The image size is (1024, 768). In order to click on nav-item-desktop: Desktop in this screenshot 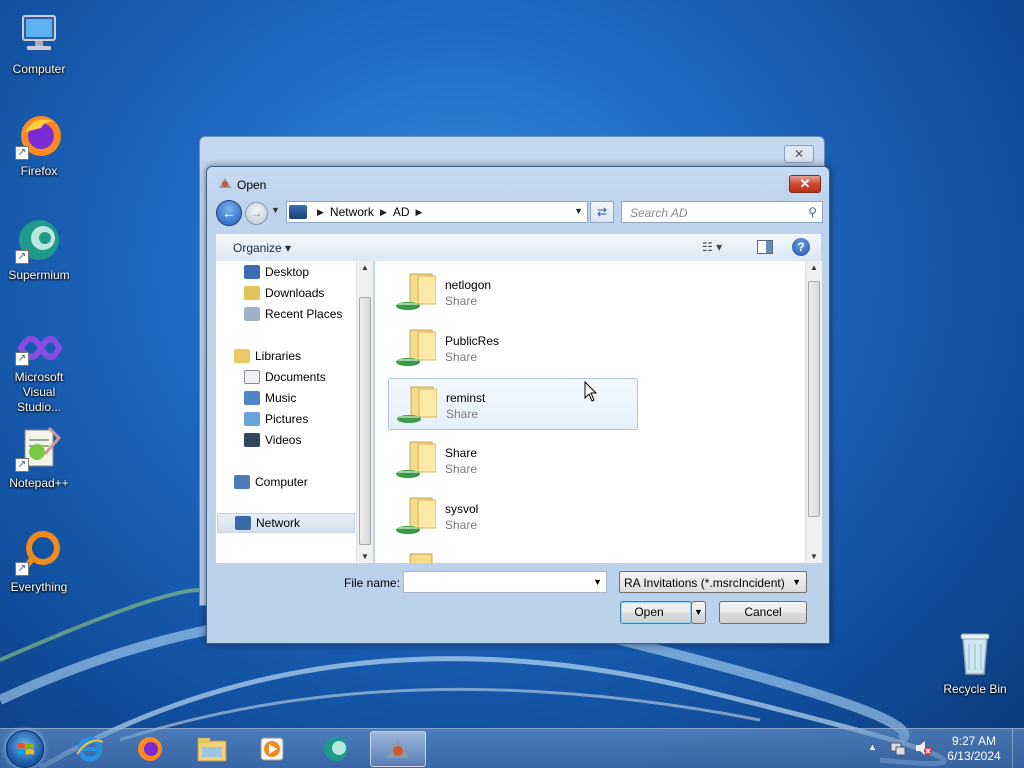, I will do `click(276, 272)`.